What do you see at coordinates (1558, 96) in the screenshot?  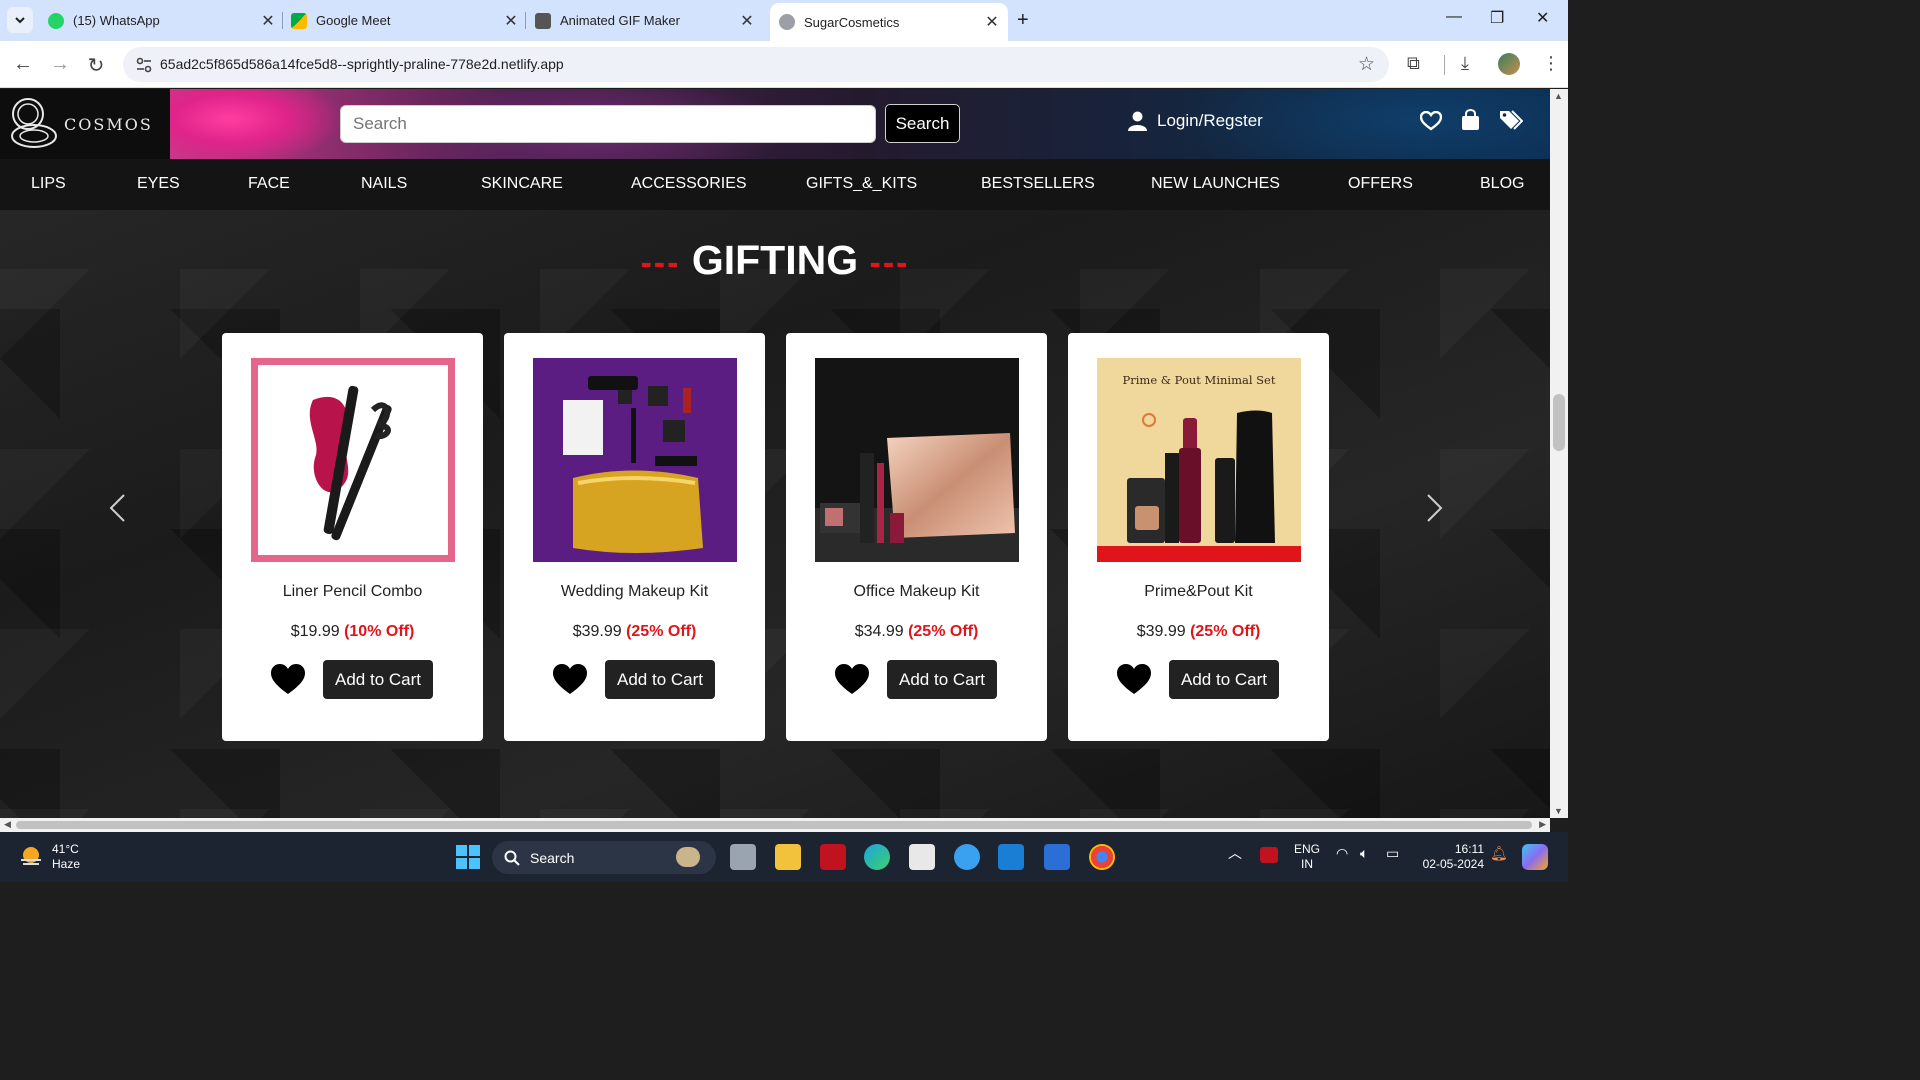 I see `scroll-up-icon: ▲` at bounding box center [1558, 96].